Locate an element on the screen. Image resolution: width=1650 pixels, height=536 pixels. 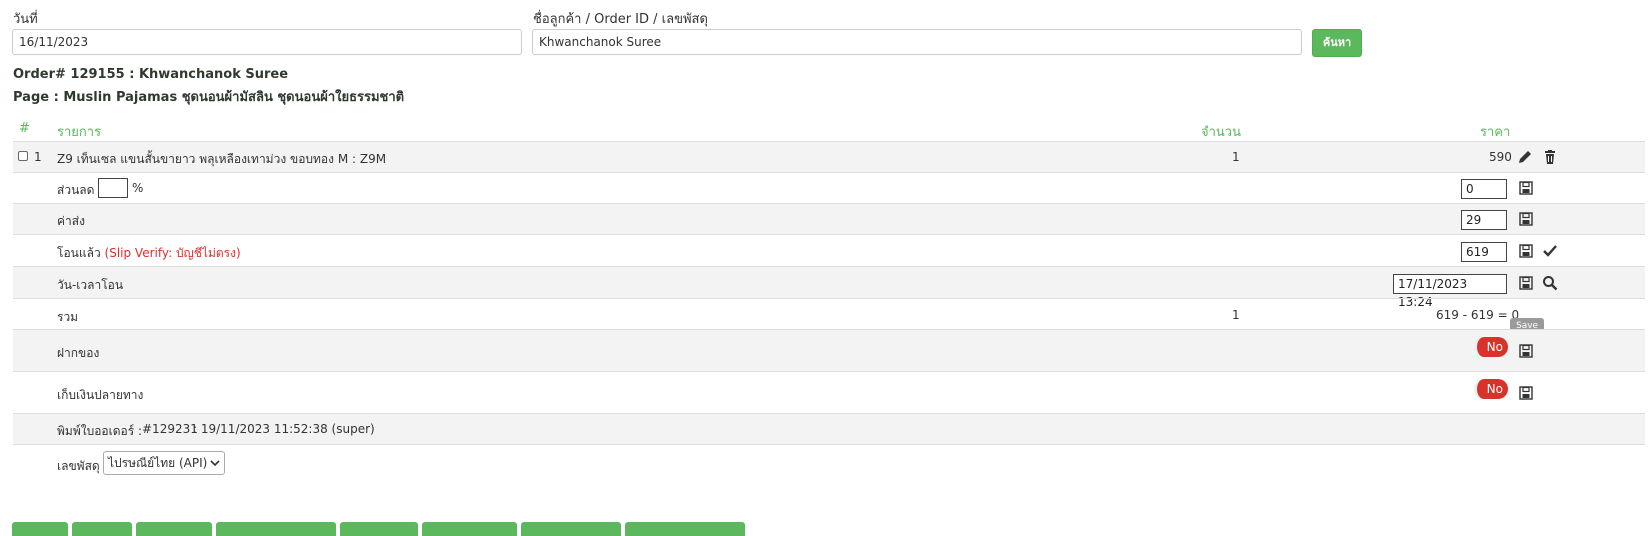
check-icon is located at coordinates (1550, 251).